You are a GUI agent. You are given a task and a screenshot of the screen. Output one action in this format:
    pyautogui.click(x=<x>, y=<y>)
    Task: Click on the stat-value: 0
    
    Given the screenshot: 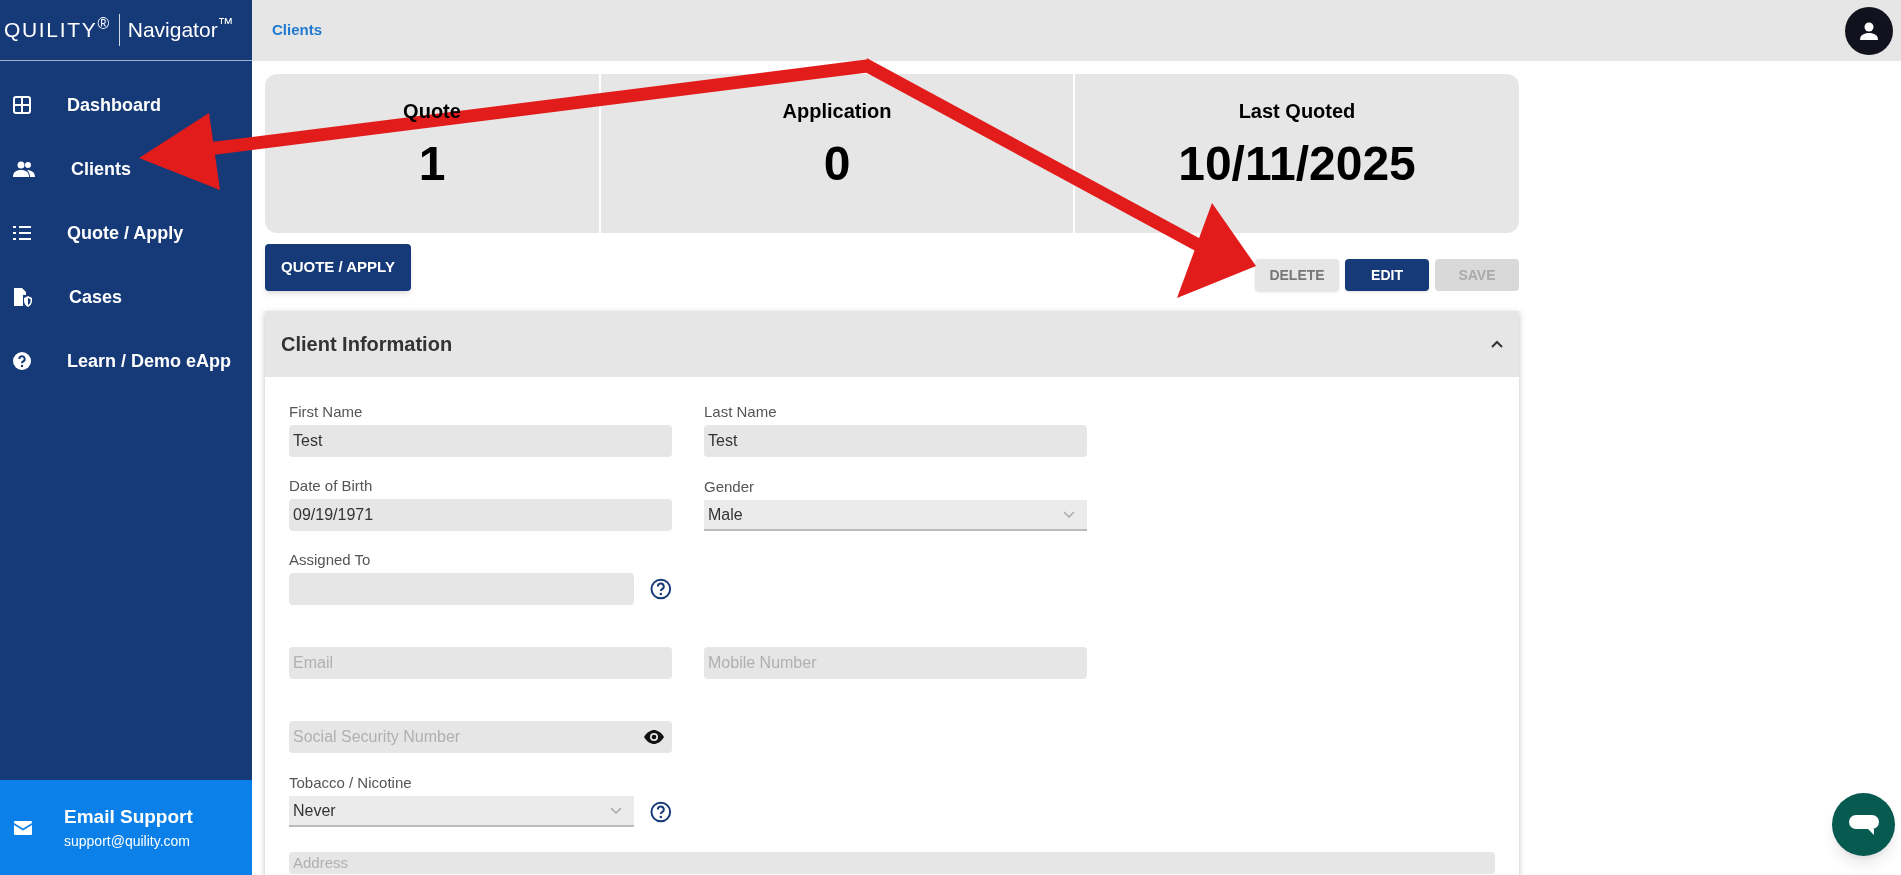 What is the action you would take?
    pyautogui.click(x=837, y=164)
    